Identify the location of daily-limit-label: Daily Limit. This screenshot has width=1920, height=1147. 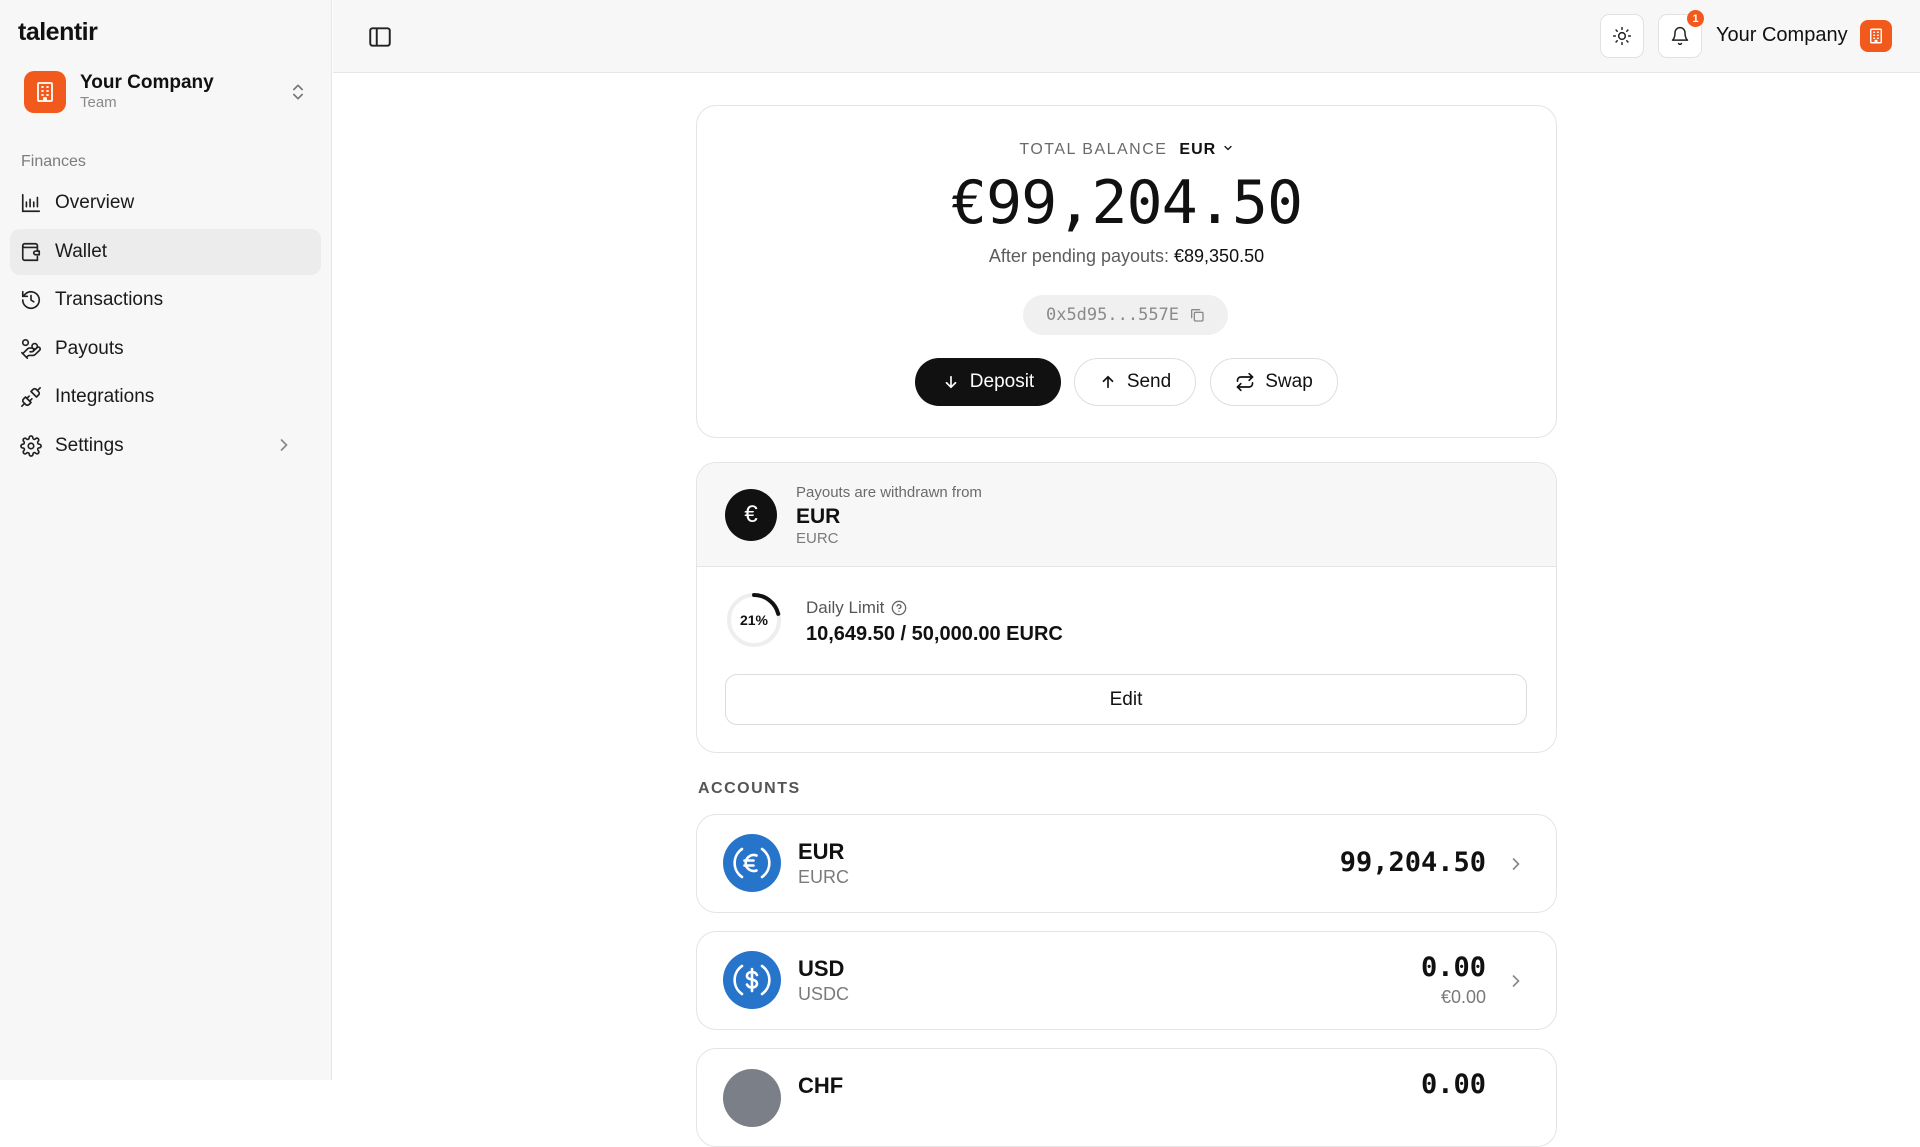
(856, 608).